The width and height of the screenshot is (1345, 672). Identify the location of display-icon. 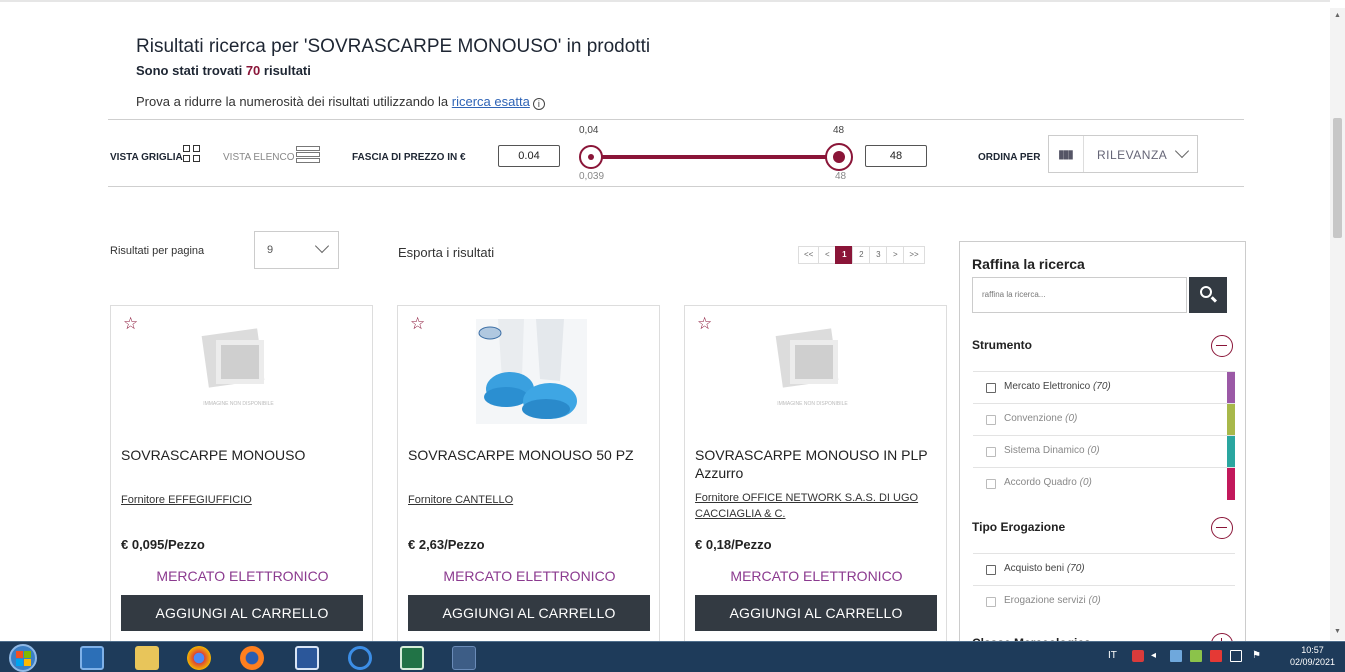
(1236, 656).